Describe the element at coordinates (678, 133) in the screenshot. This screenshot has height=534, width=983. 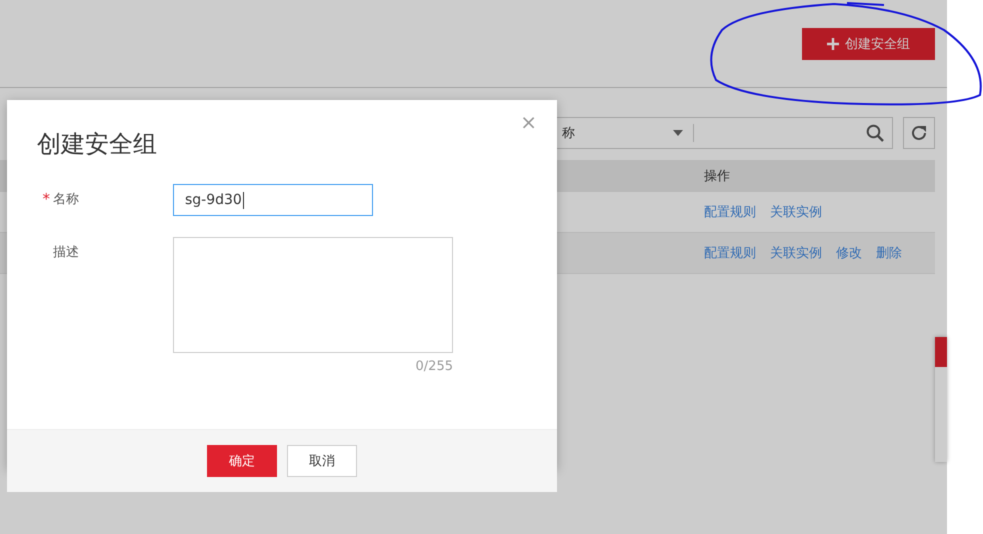
I see `caret-icon` at that location.